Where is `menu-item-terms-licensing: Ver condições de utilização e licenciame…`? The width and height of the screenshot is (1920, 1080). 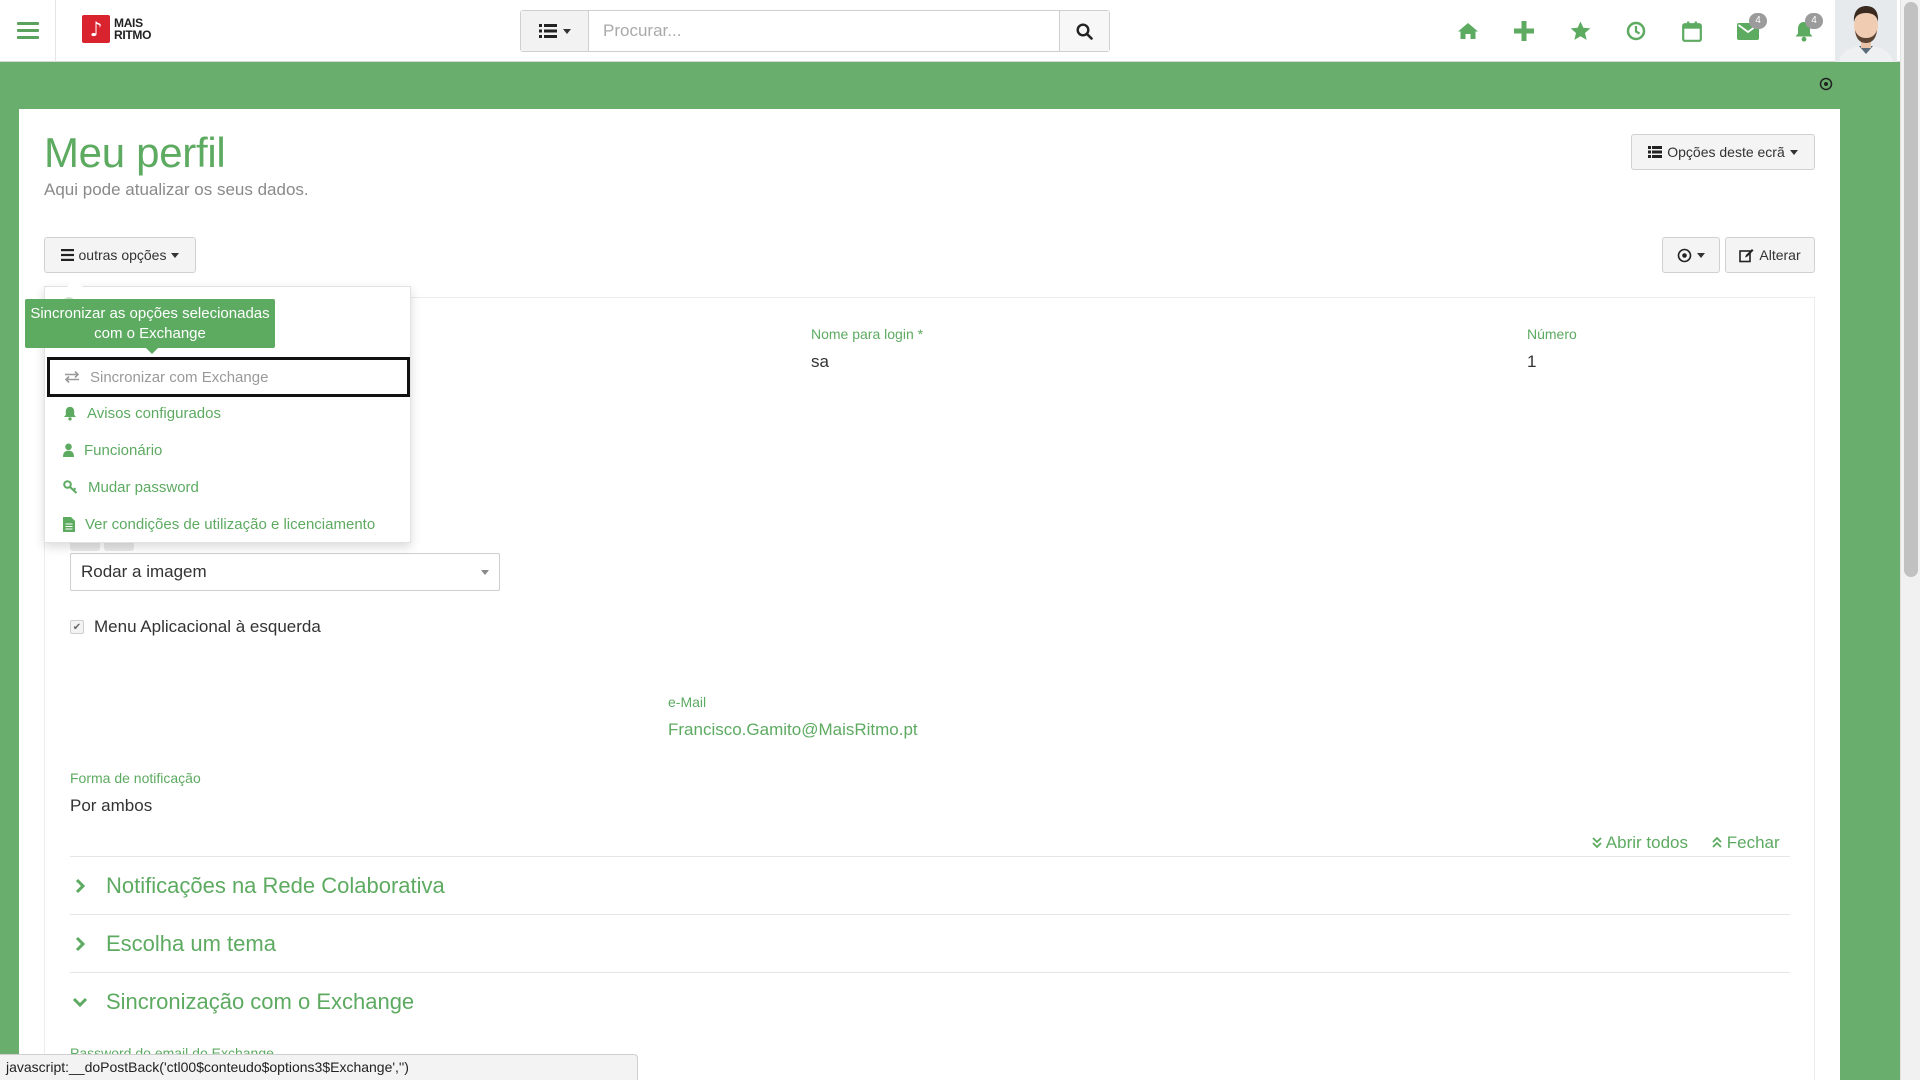
menu-item-terms-licensing: Ver condições de utilização e licenciame… is located at coordinates (229, 524).